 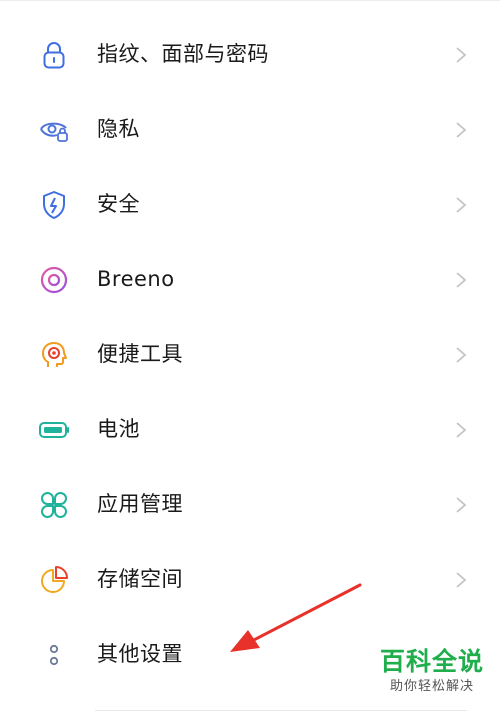 I want to click on watermark-logo: 百科全说 助你轻松解决, so click(x=432, y=671).